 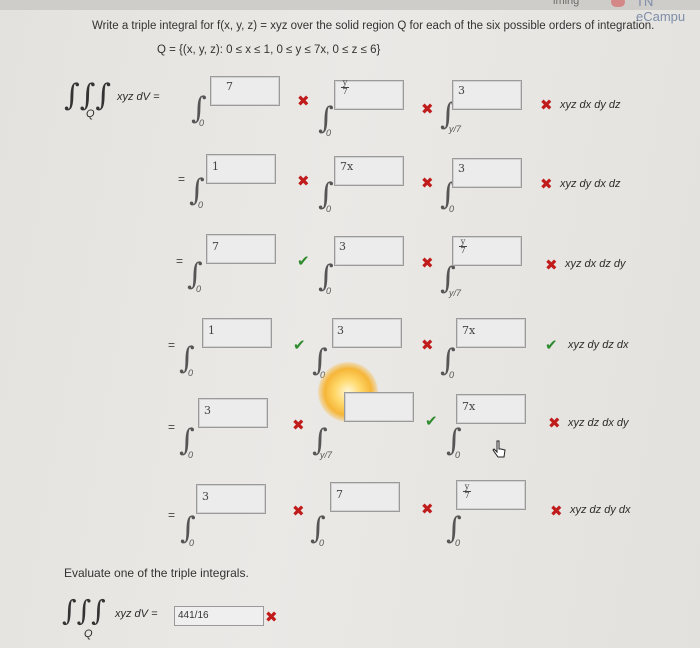 What do you see at coordinates (350, 12) in the screenshot?
I see `browser-top-strip: iming TN eCampu` at bounding box center [350, 12].